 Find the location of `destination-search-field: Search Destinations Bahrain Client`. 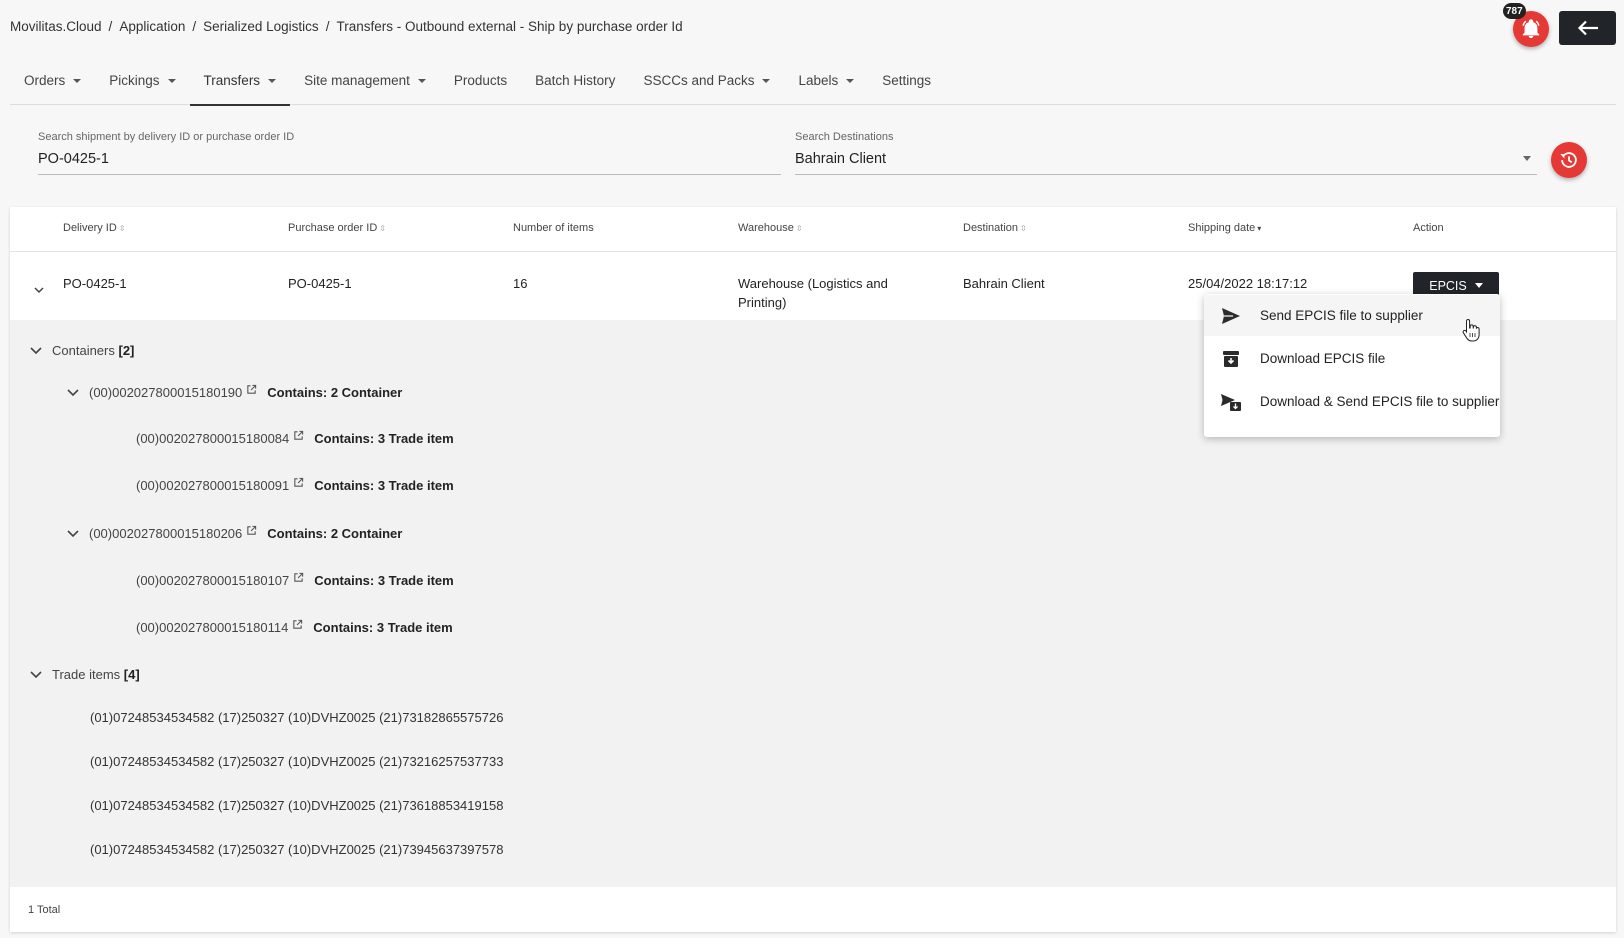

destination-search-field: Search Destinations Bahrain Client is located at coordinates (1166, 153).